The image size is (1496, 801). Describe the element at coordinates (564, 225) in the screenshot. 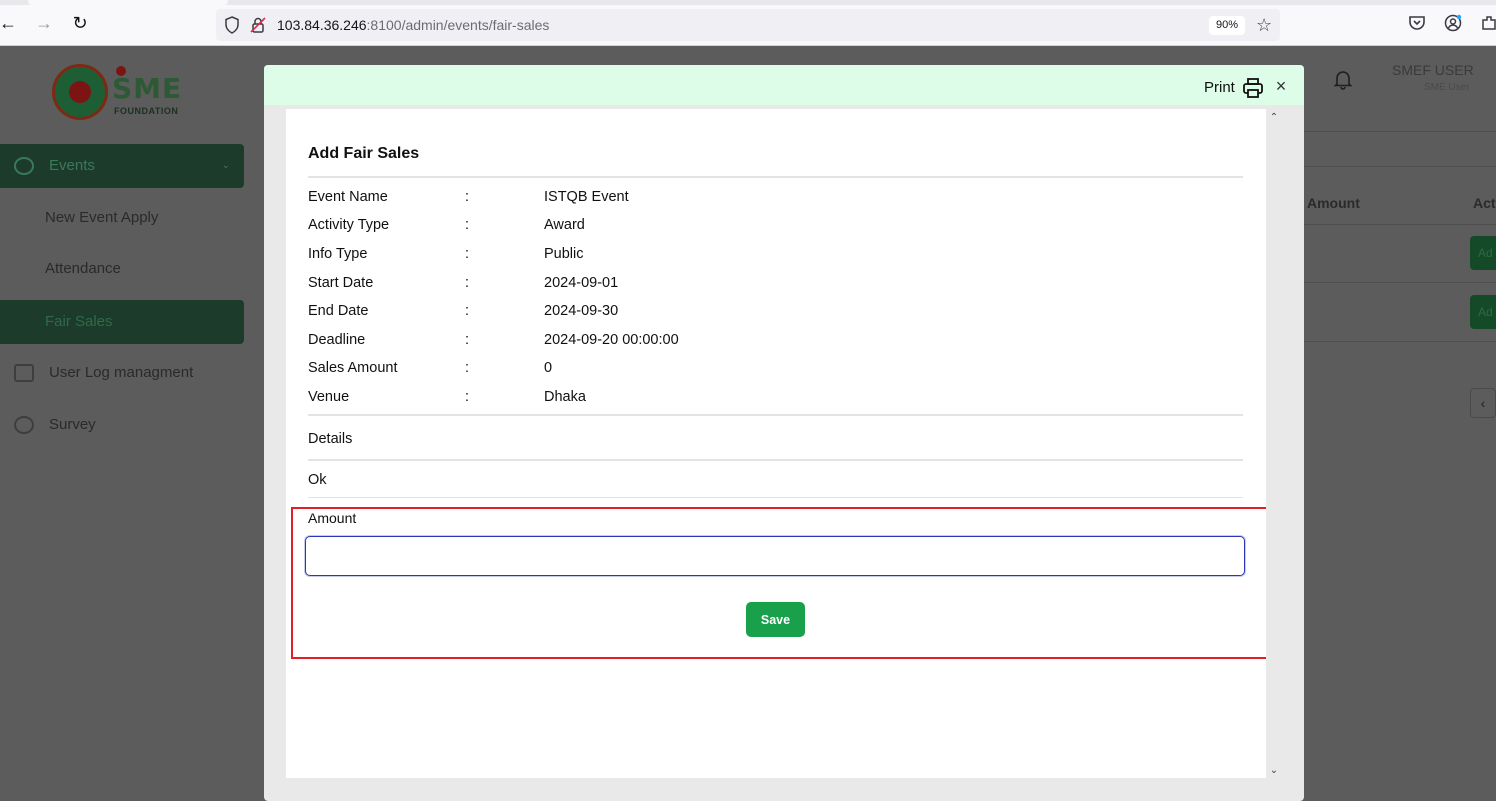

I see `field-value: Award` at that location.